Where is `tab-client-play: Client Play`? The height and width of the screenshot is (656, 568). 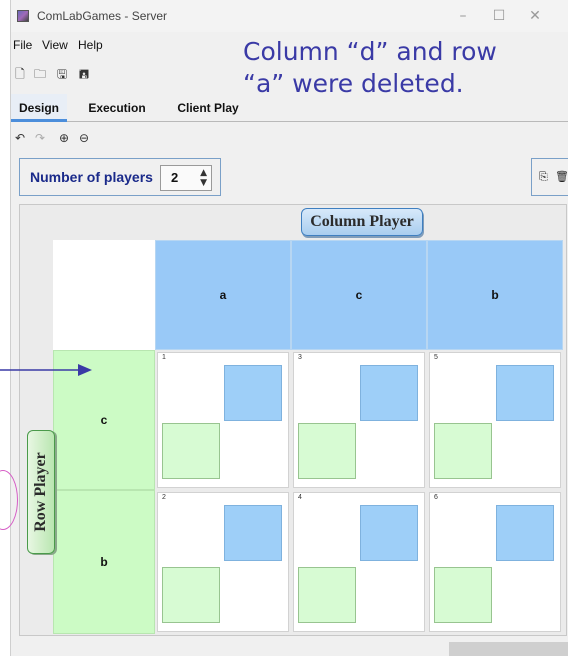 tab-client-play: Client Play is located at coordinates (208, 108).